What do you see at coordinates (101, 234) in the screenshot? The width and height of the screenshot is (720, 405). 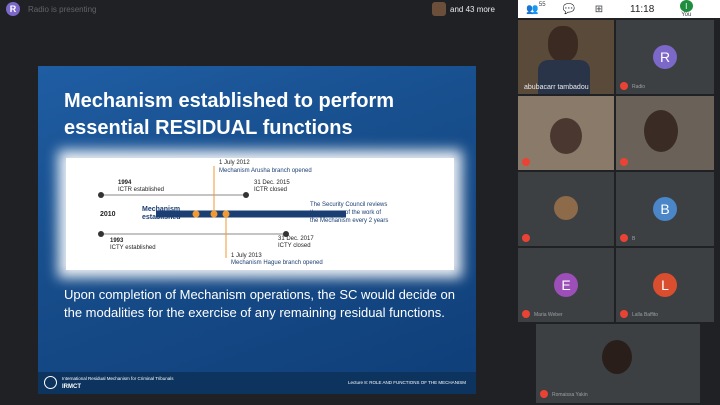 I see `icty-start-dot` at bounding box center [101, 234].